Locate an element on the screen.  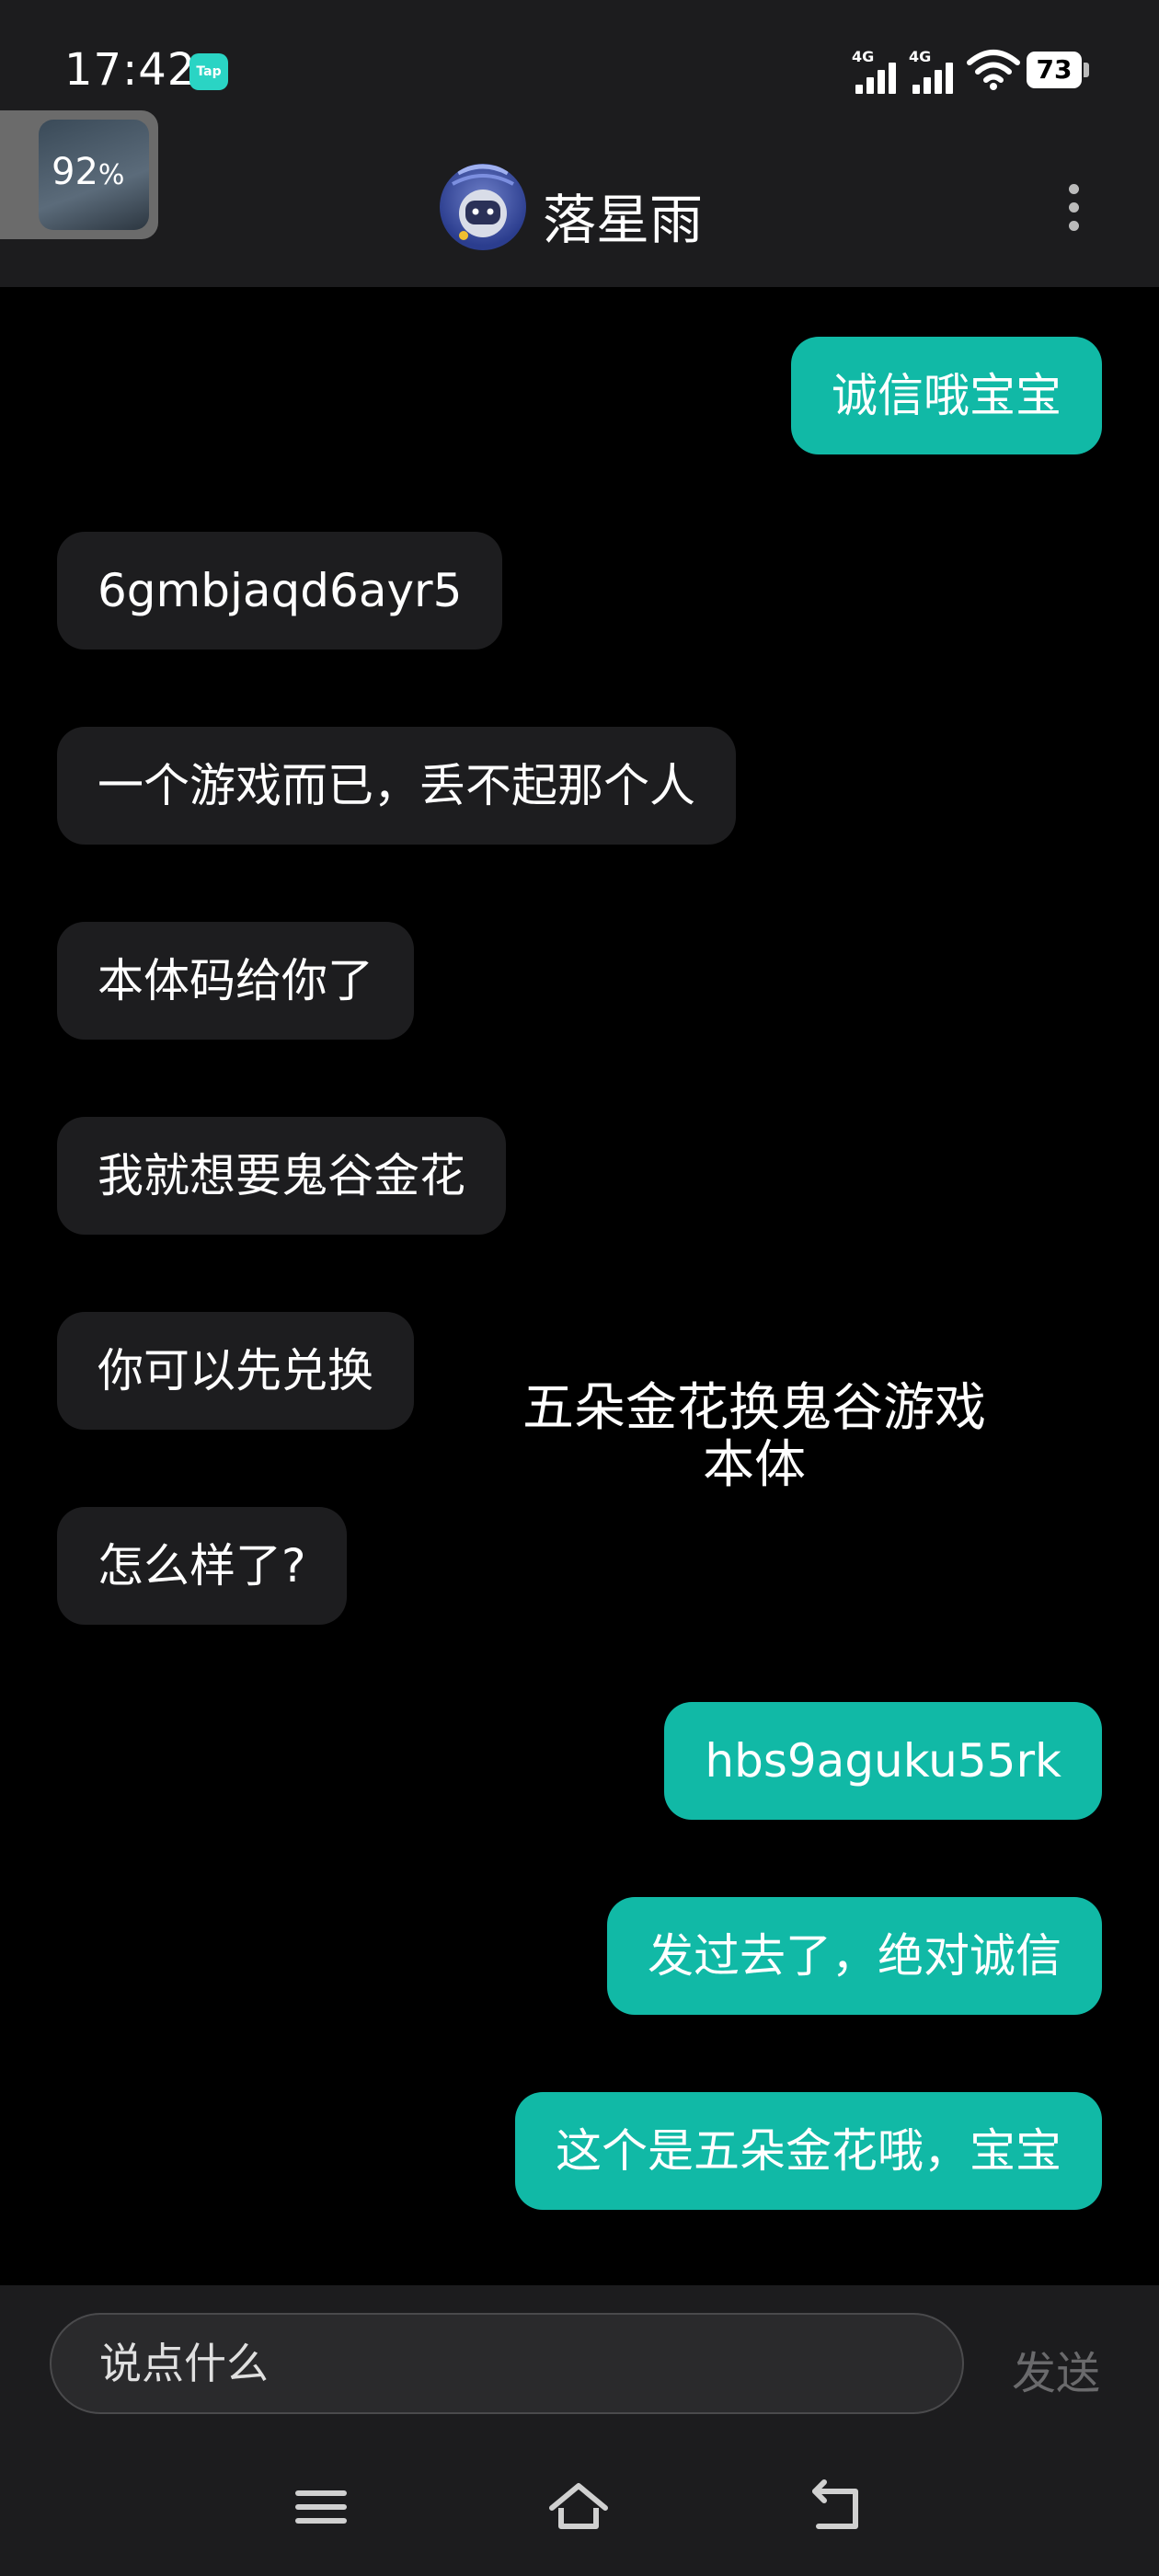
message-bubble-incoming: 你可以先兑换 is located at coordinates (235, 1371).